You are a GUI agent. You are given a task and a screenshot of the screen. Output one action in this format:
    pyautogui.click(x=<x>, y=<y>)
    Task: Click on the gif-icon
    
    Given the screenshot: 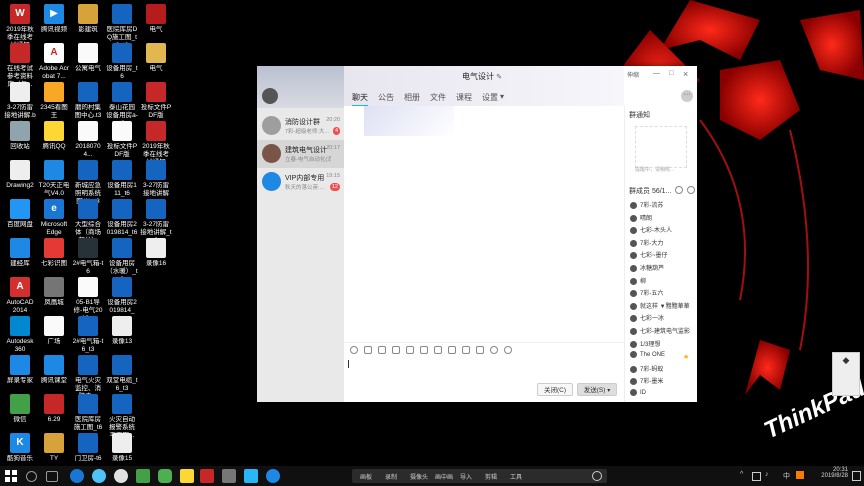 What is the action you would take?
    pyautogui.click(x=368, y=350)
    